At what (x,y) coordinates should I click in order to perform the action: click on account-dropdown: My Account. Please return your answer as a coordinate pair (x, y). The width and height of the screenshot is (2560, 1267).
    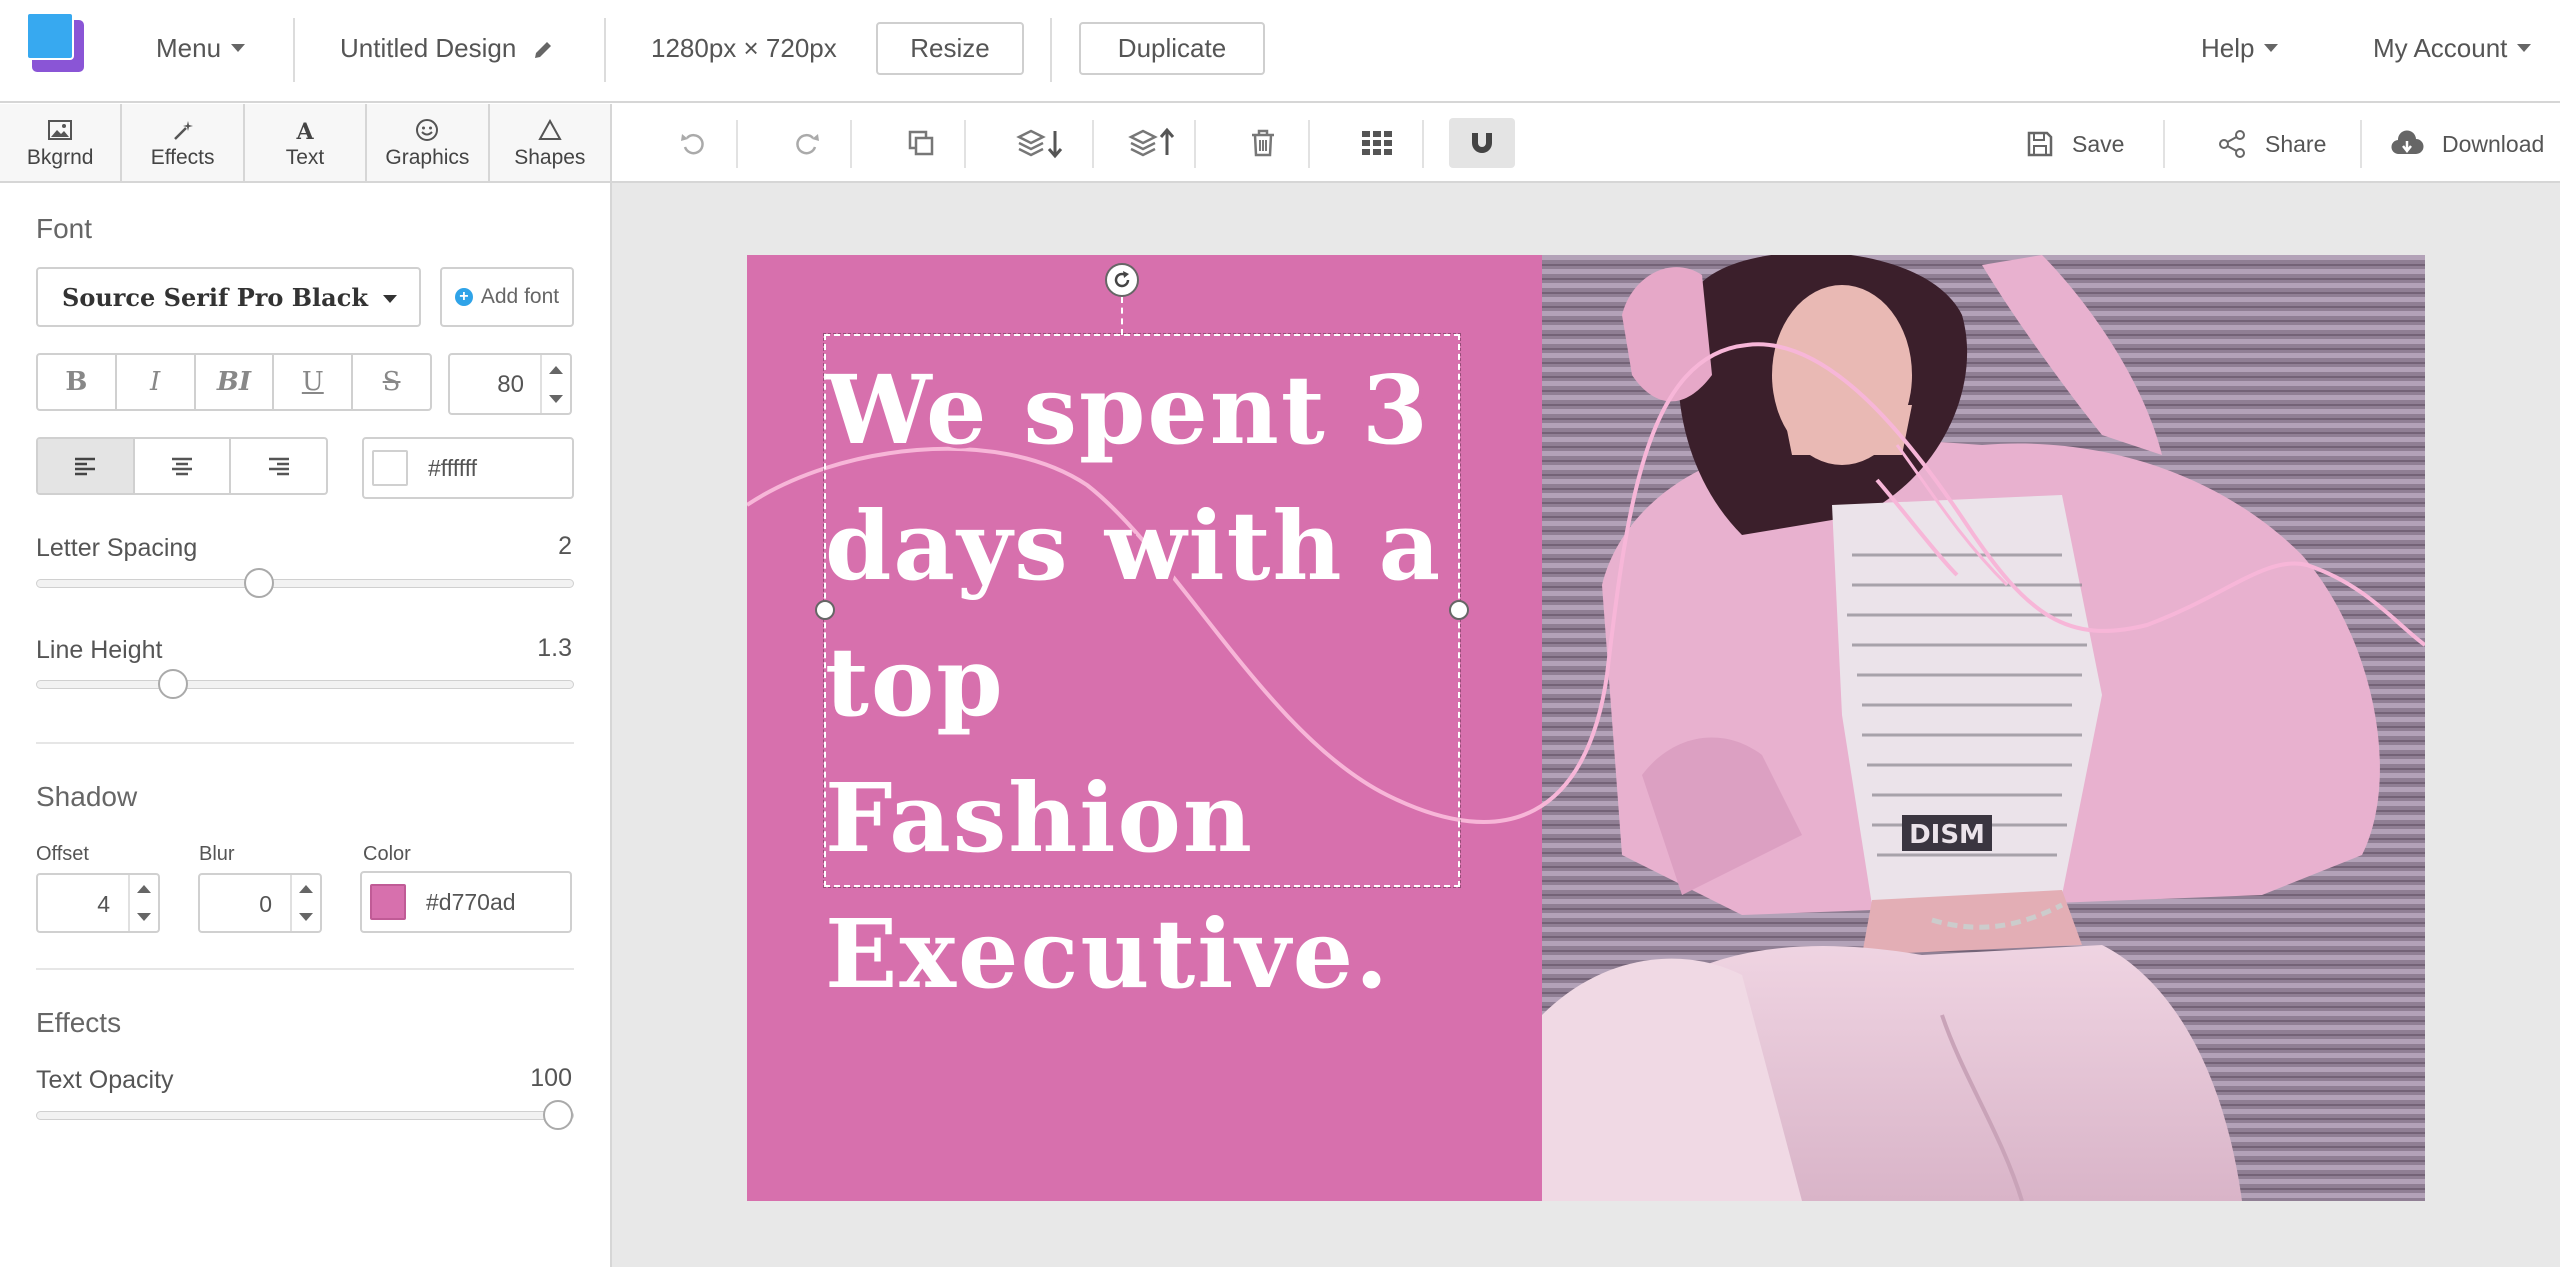
    Looking at the image, I should click on (2452, 48).